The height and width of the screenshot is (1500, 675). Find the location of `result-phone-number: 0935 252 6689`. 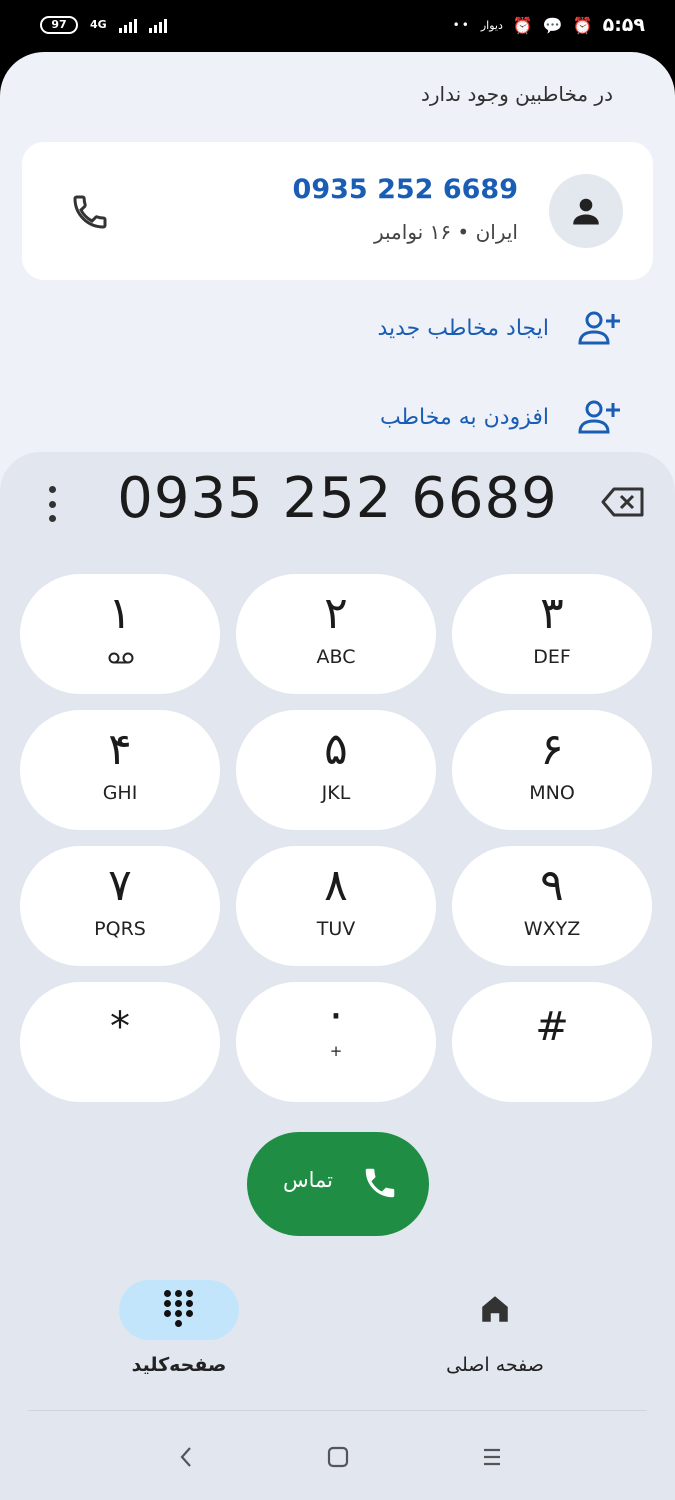

result-phone-number: 0935 252 6689 is located at coordinates (405, 189).